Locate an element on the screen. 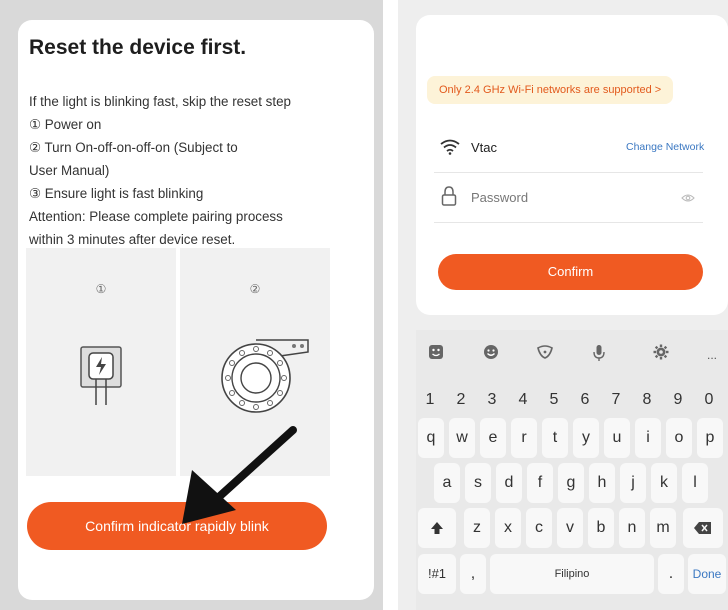  key-7: 7 is located at coordinates (616, 400).